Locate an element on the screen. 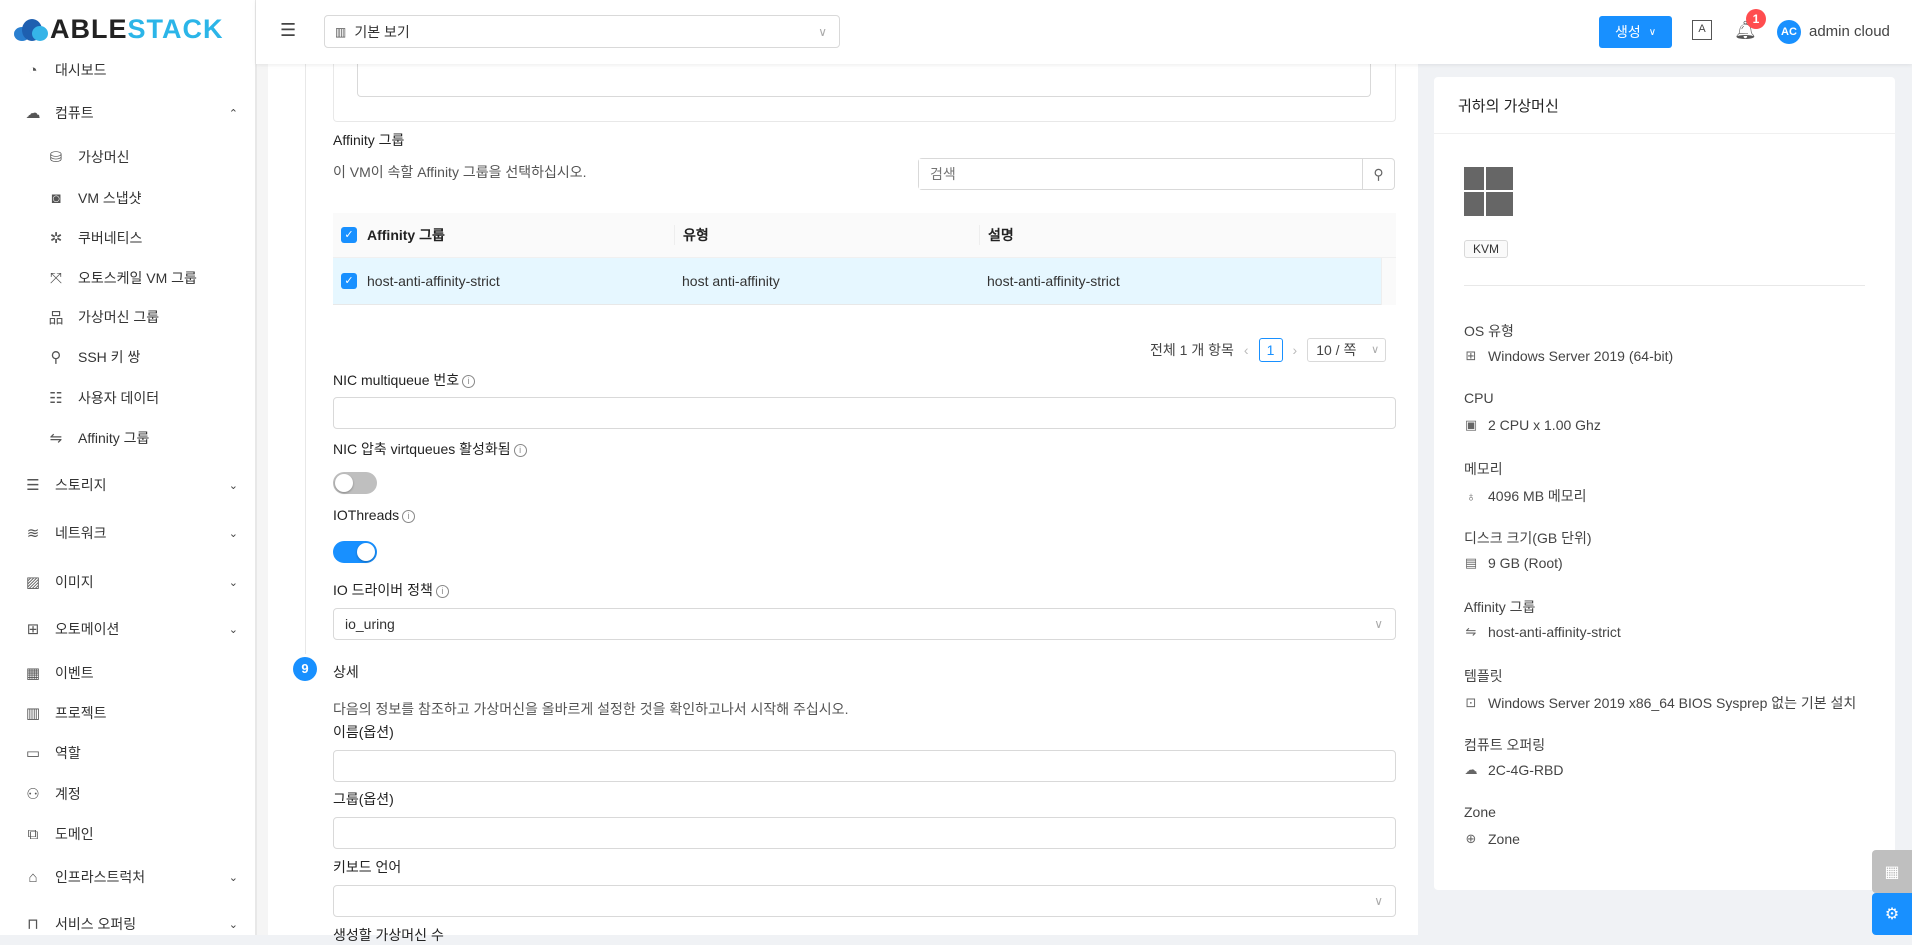  schedule-icon: ▦ is located at coordinates (1892, 872).